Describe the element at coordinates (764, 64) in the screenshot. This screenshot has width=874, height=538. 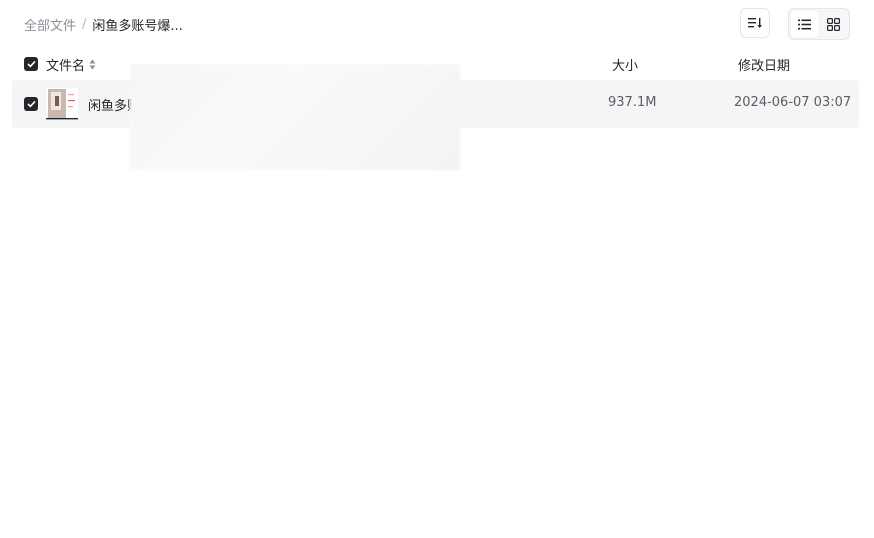
I see `column-header-date: 修改日期` at that location.